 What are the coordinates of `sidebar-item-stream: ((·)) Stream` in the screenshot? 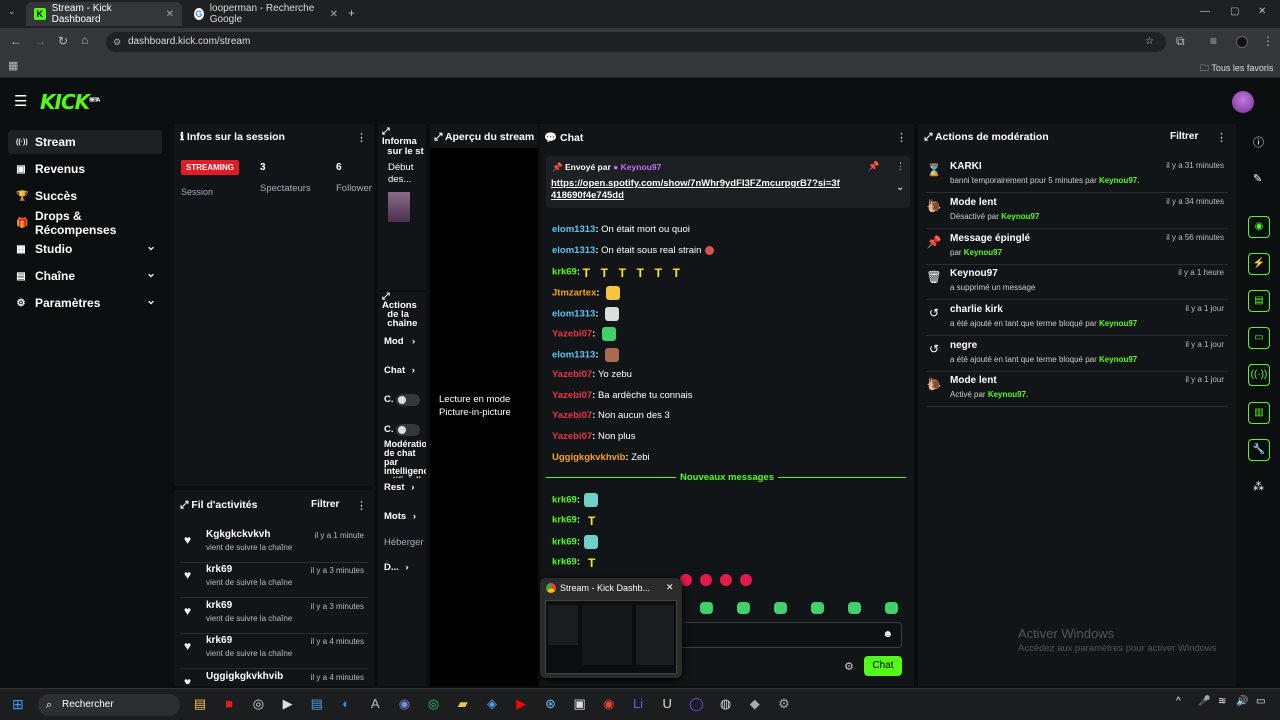 It's located at (85, 142).